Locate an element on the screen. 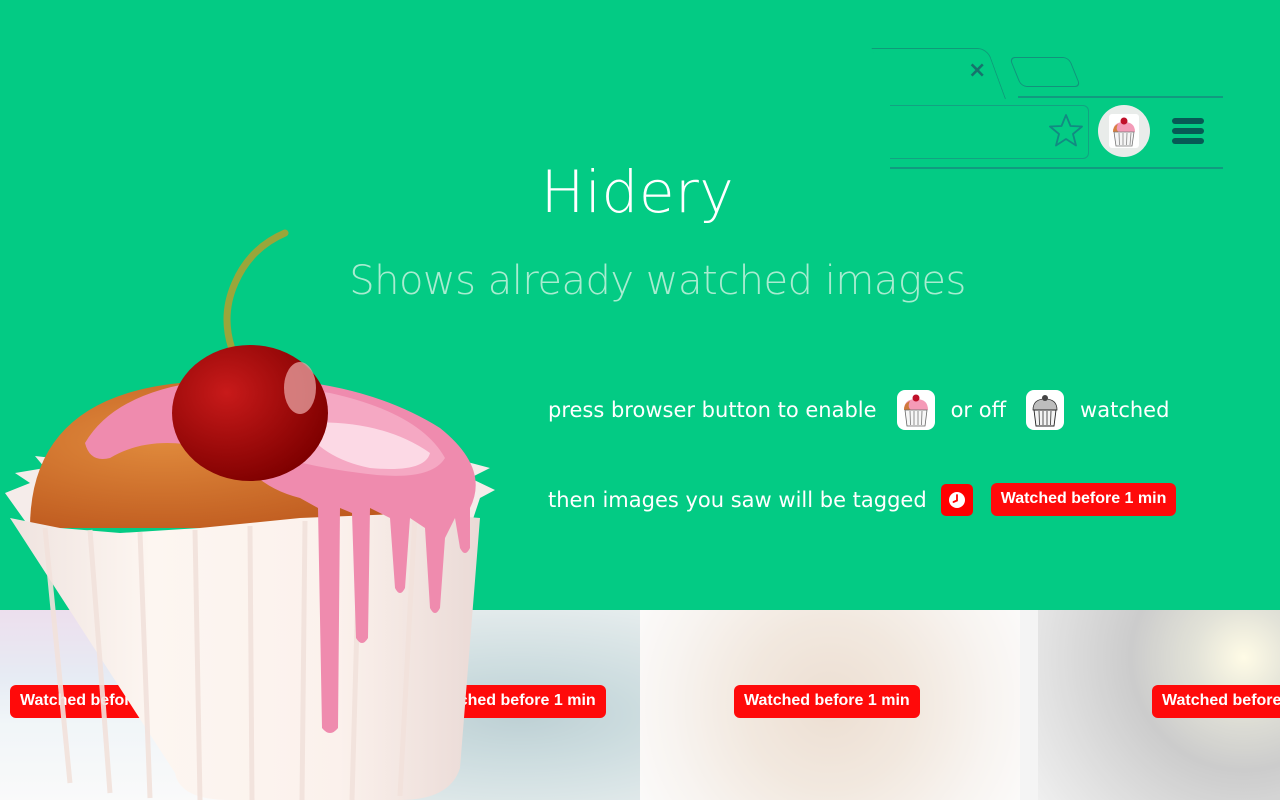  step1-text-before: press browser button to enable is located at coordinates (712, 410).